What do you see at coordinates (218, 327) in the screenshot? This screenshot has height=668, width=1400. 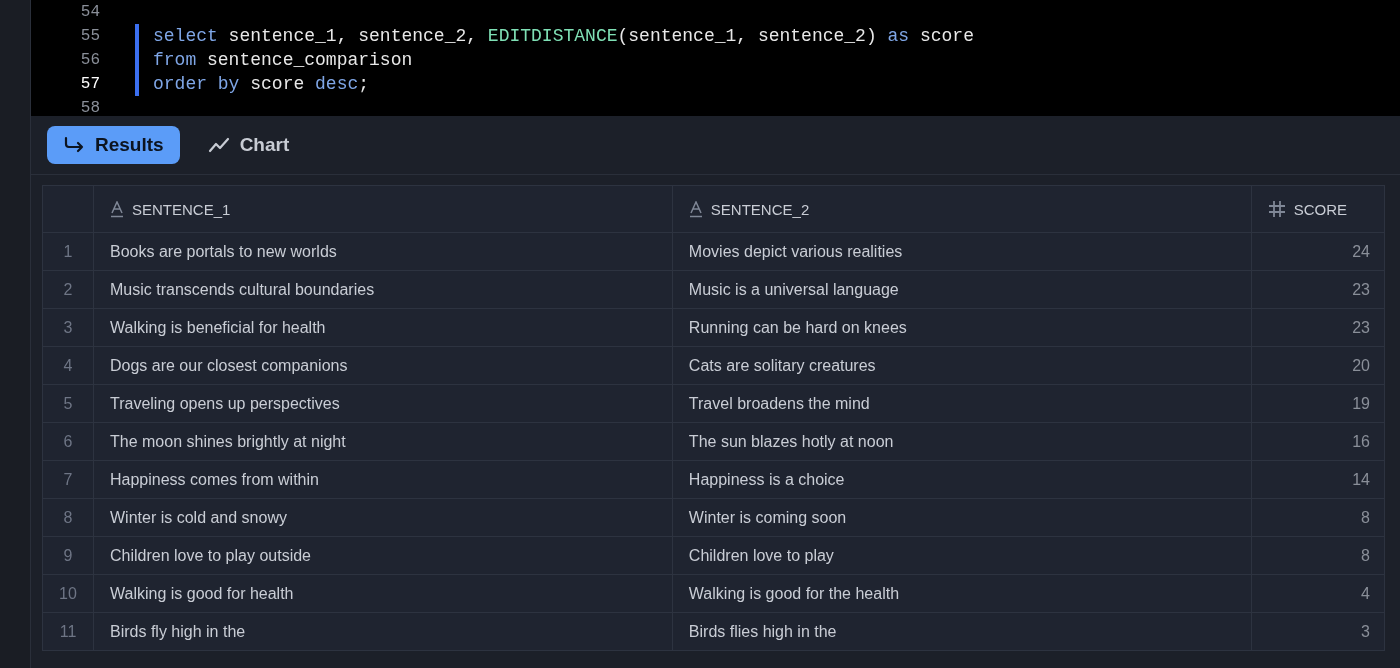 I see `table-cell: Walking is beneficial for health` at bounding box center [218, 327].